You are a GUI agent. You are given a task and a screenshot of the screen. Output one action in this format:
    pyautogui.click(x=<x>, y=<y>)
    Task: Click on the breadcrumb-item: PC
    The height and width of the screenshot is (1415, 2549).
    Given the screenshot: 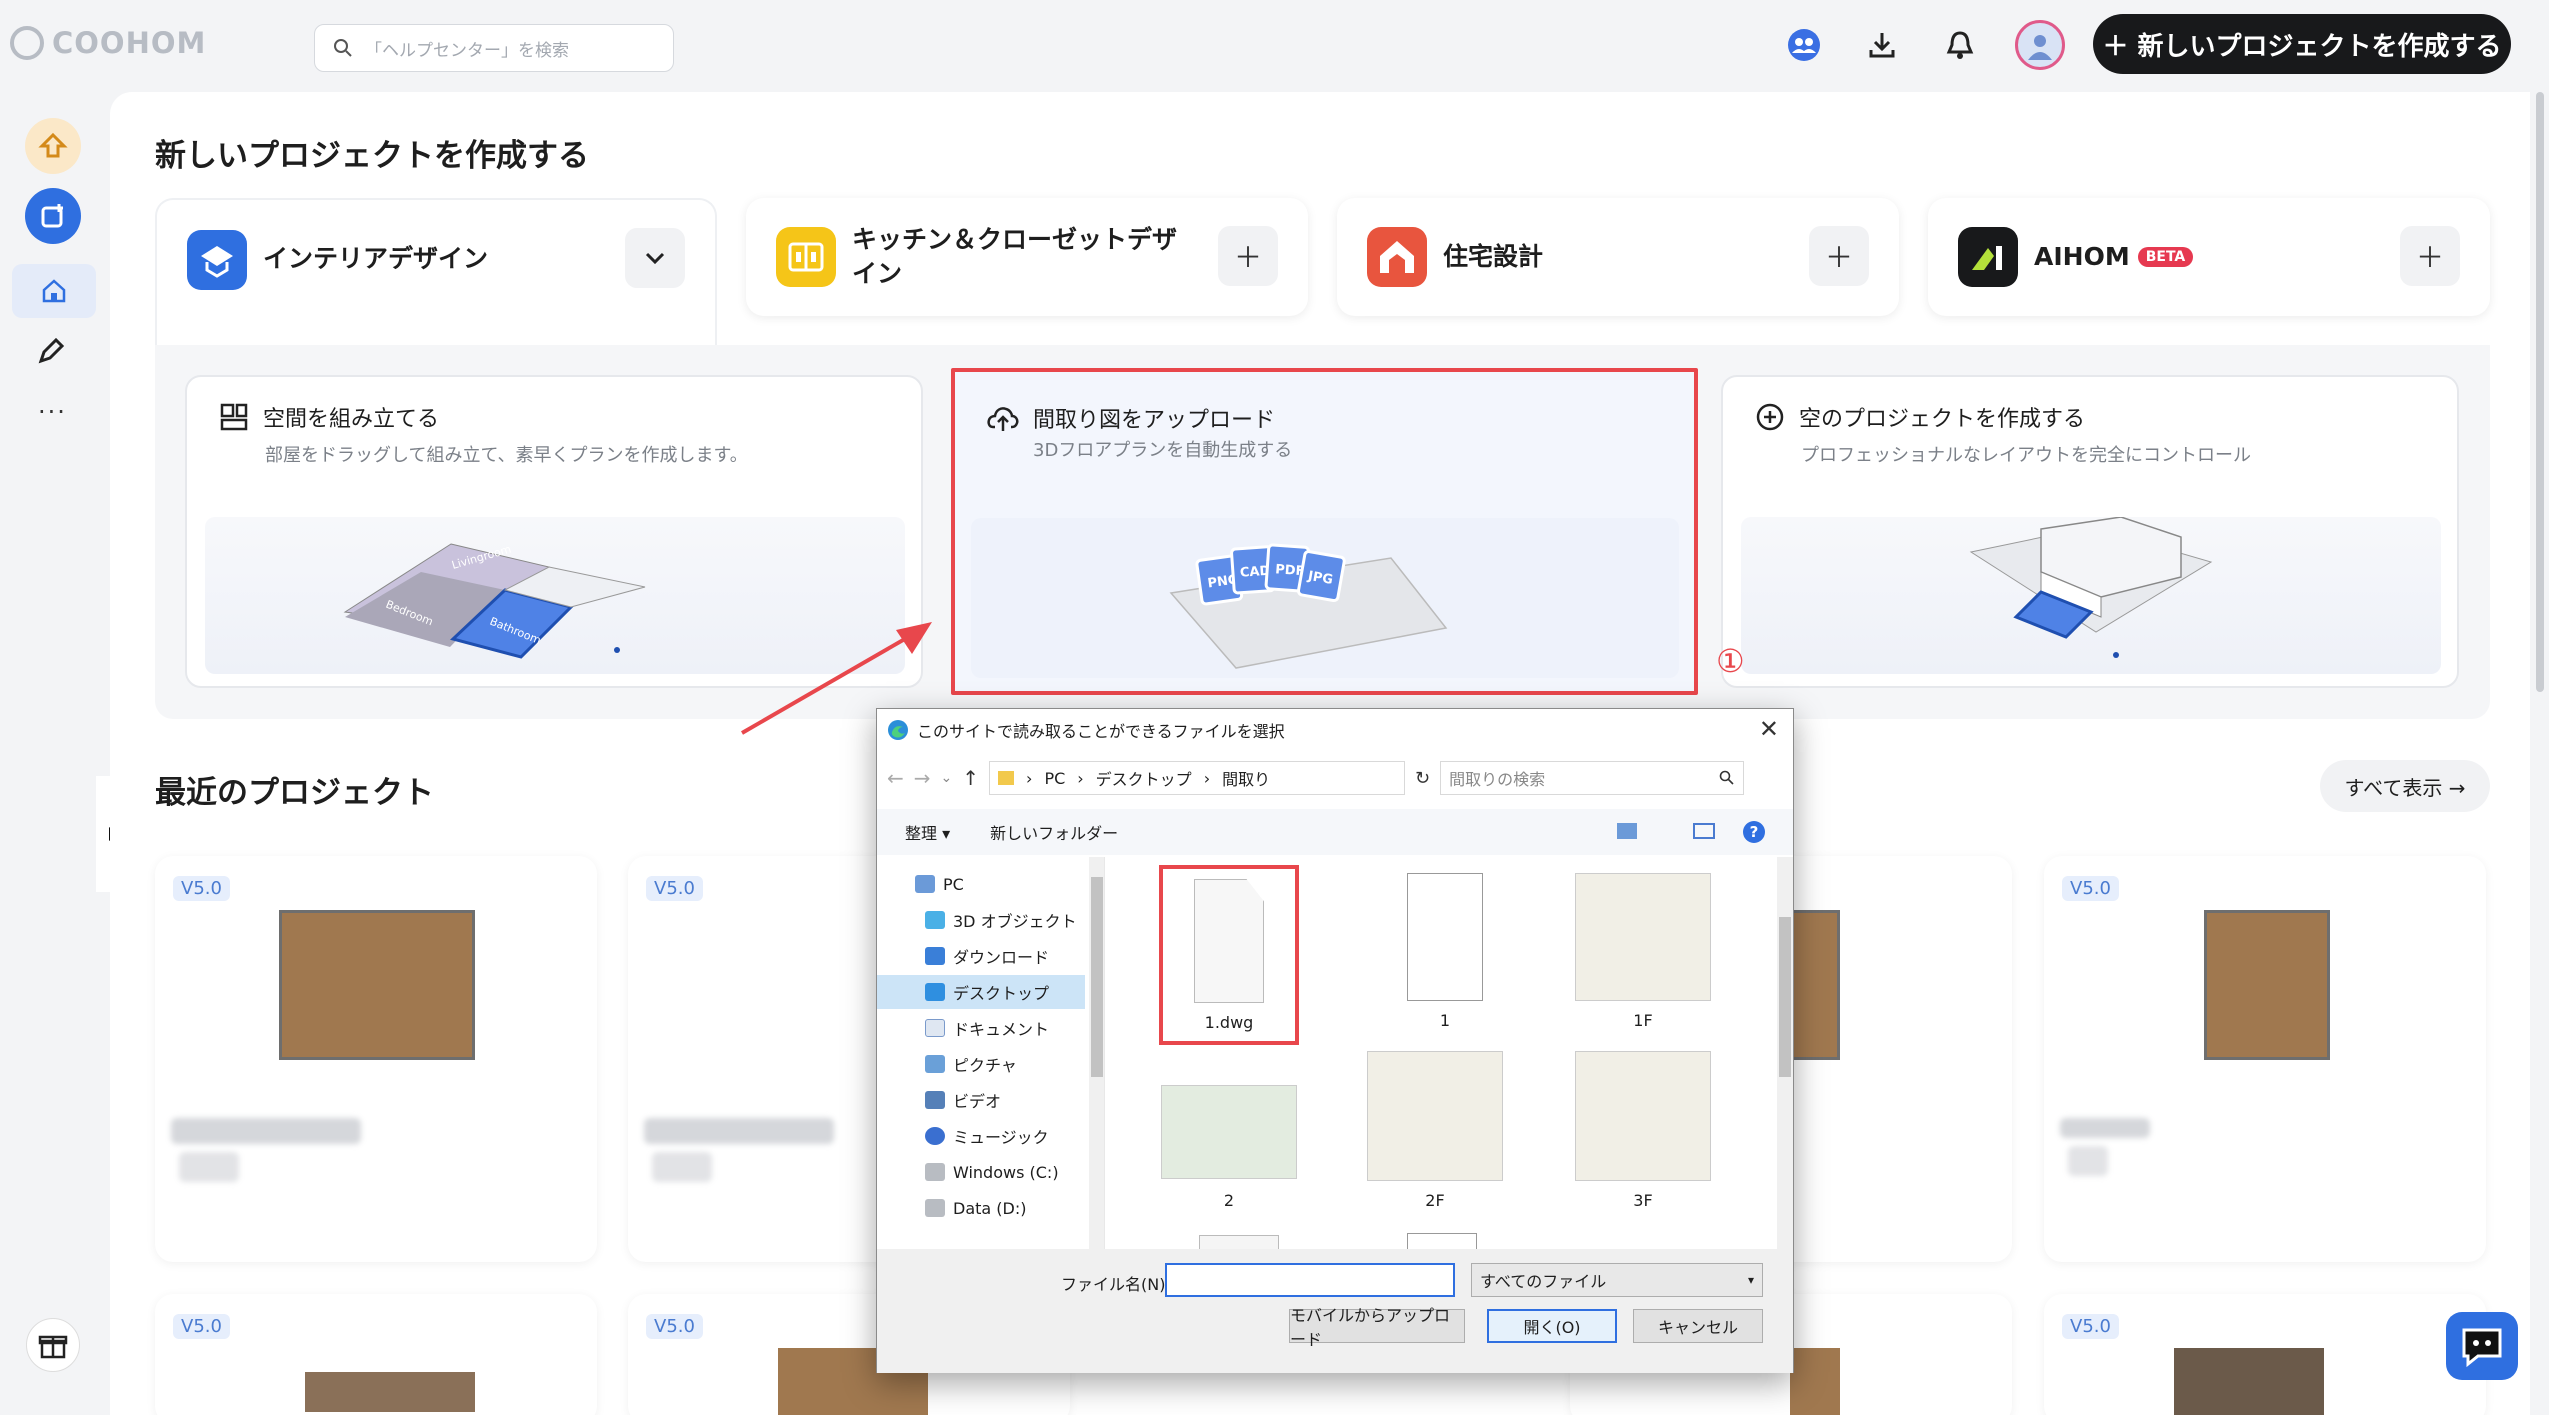 What is the action you would take?
    pyautogui.click(x=1054, y=778)
    